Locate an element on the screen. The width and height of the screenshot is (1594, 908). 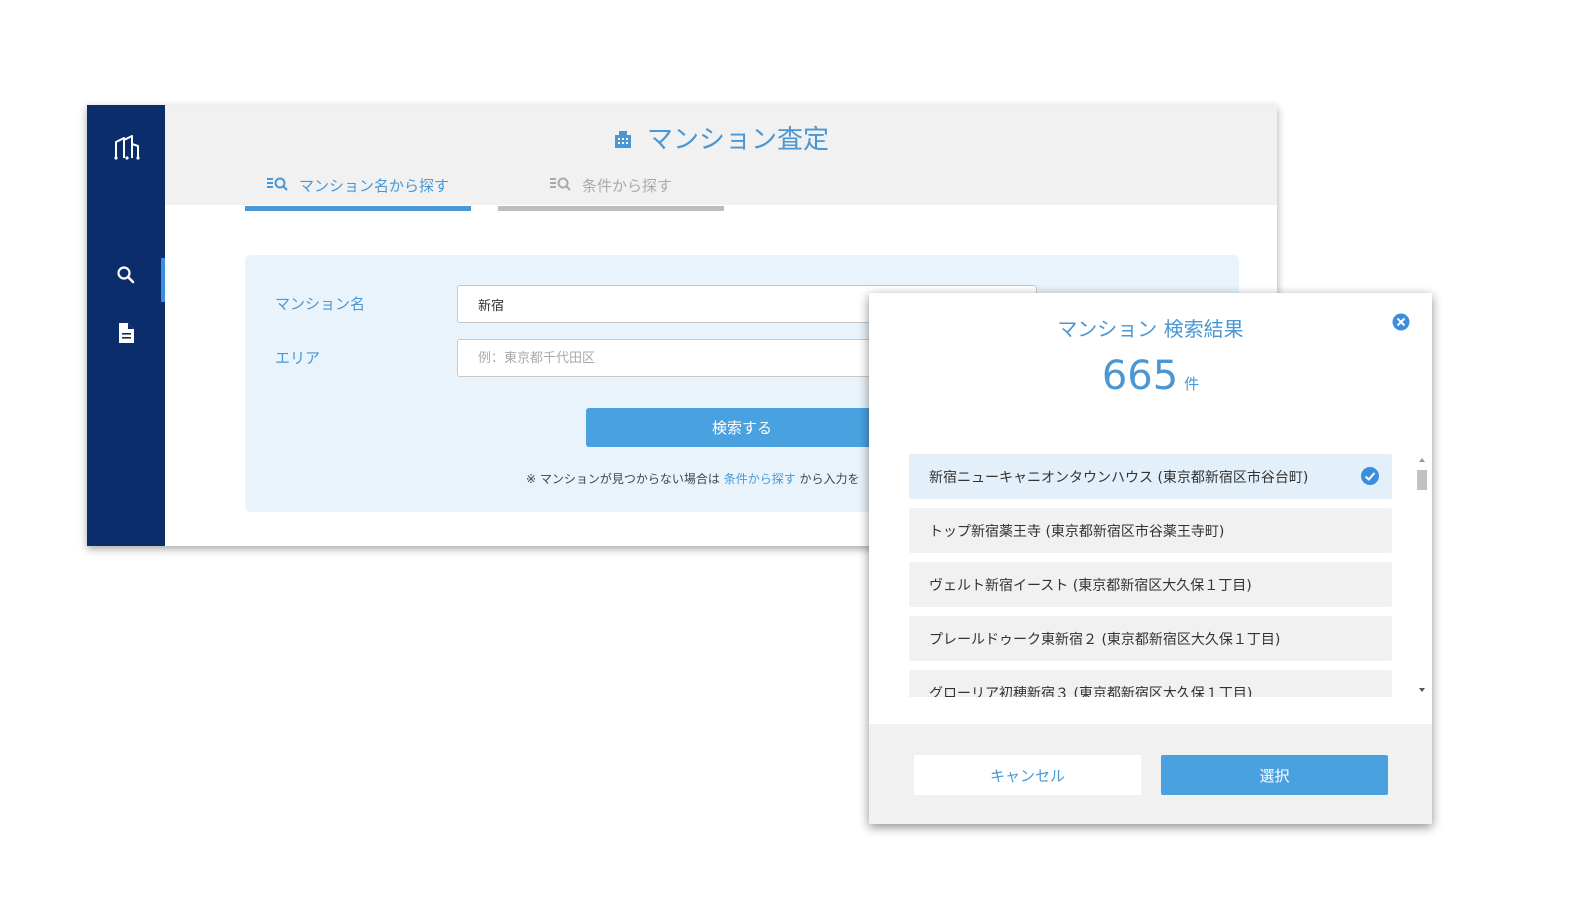
list-item-label: トップ新宿薬王寺 (東京都新宿区市谷薬王寺町) is located at coordinates (1077, 531).